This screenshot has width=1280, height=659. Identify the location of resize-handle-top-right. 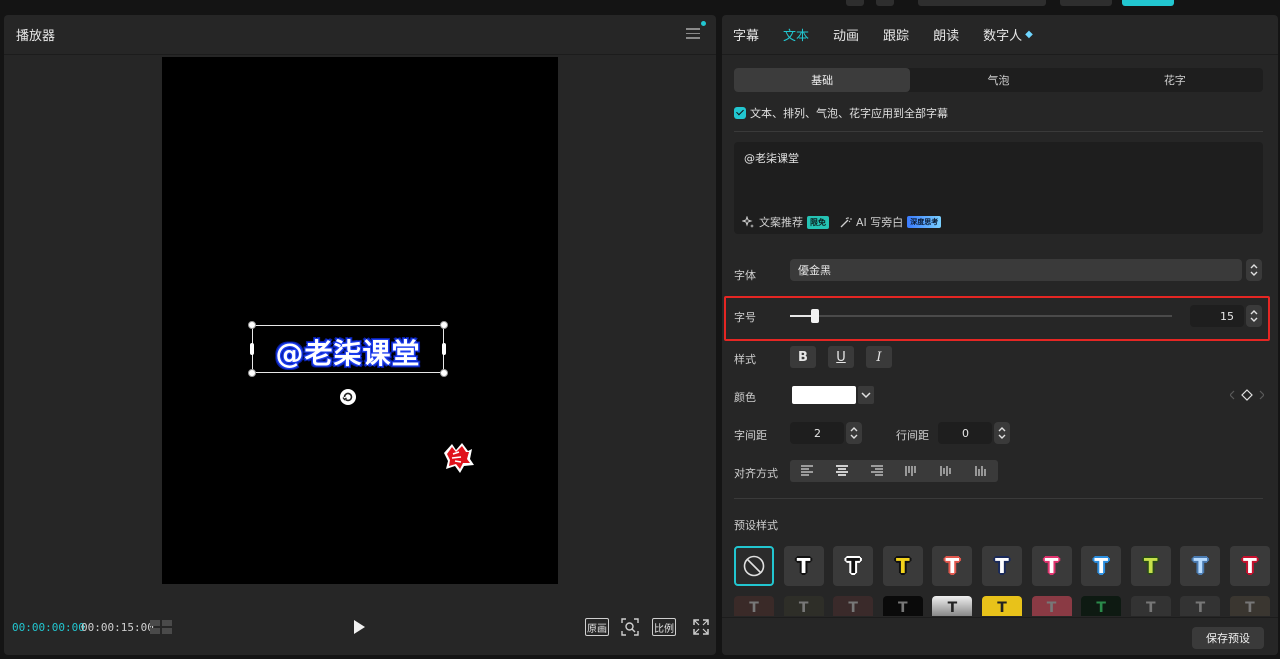
(444, 325).